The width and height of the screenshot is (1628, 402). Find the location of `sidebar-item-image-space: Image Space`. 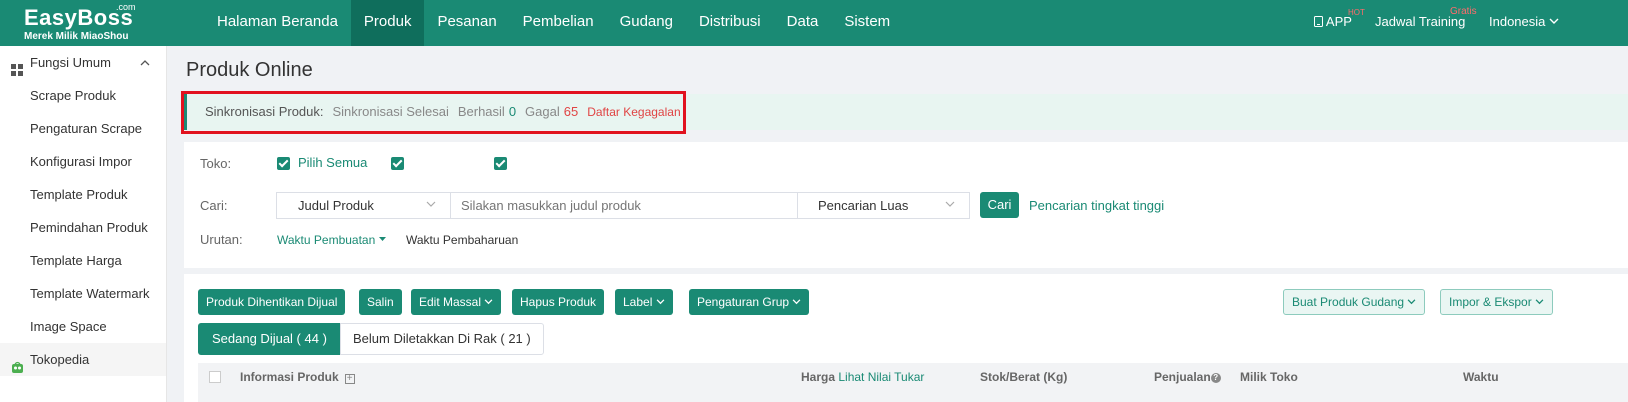

sidebar-item-image-space: Image Space is located at coordinates (83, 326).